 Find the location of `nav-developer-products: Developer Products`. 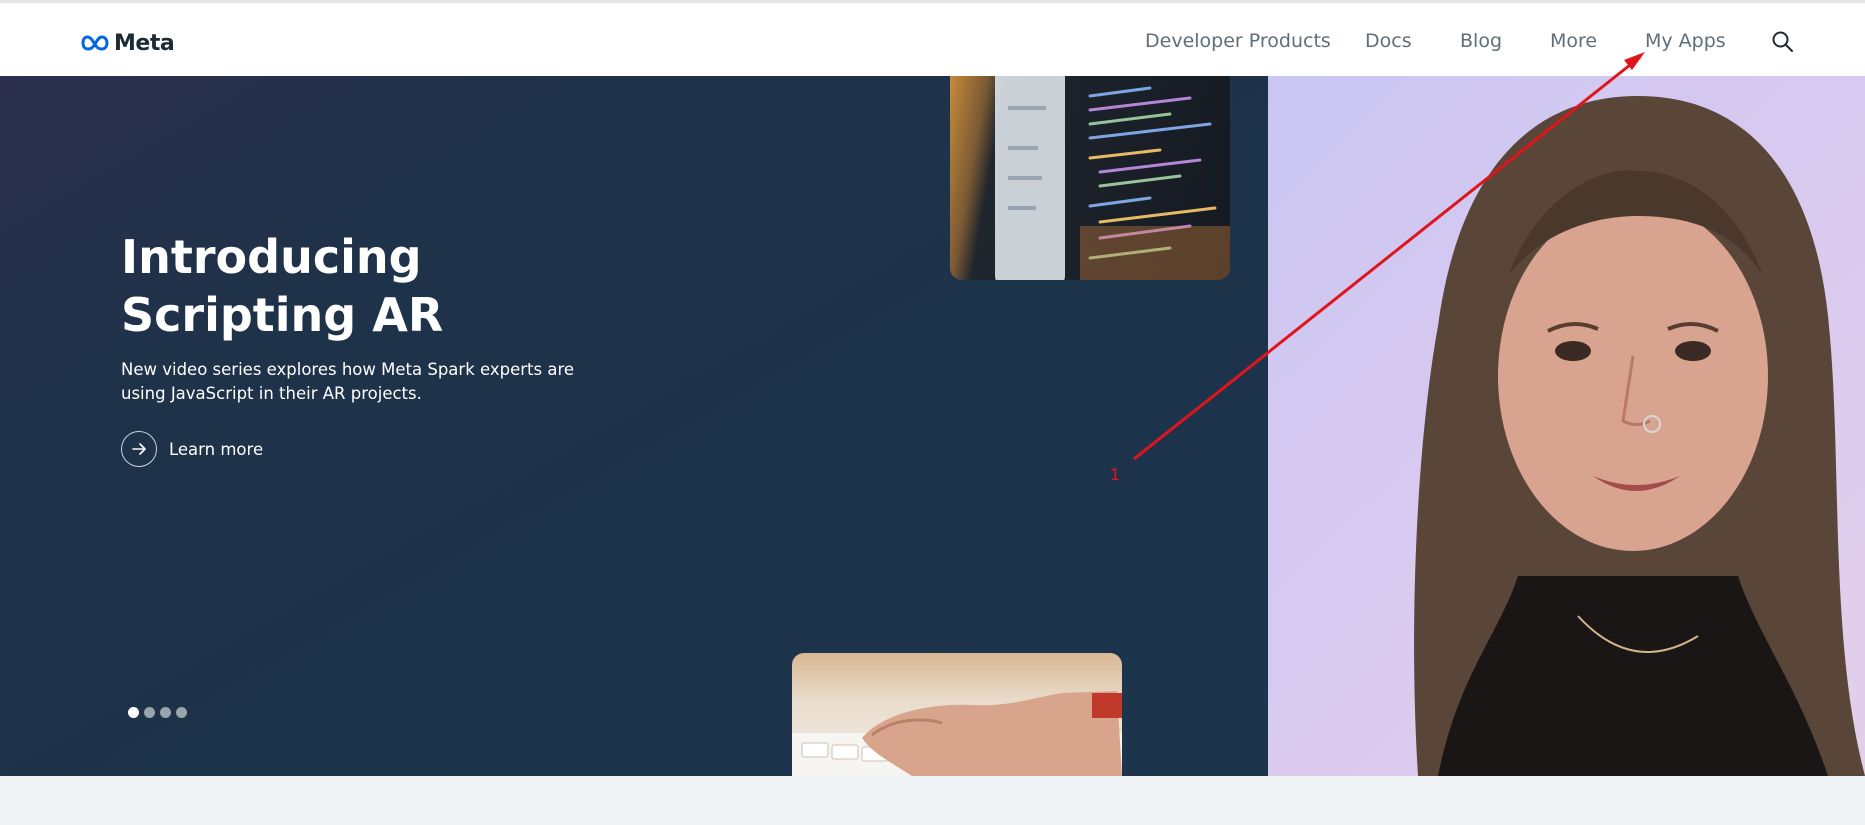

nav-developer-products: Developer Products is located at coordinates (1238, 44).